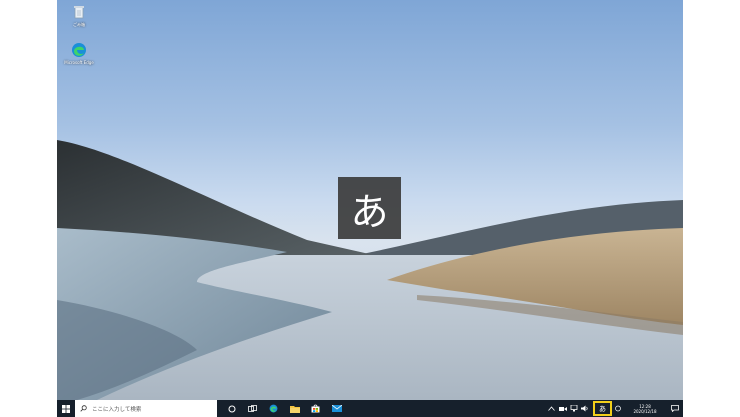 Image resolution: width=740 pixels, height=417 pixels. Describe the element at coordinates (645, 411) in the screenshot. I see `clock-date: 2020/12/18` at that location.